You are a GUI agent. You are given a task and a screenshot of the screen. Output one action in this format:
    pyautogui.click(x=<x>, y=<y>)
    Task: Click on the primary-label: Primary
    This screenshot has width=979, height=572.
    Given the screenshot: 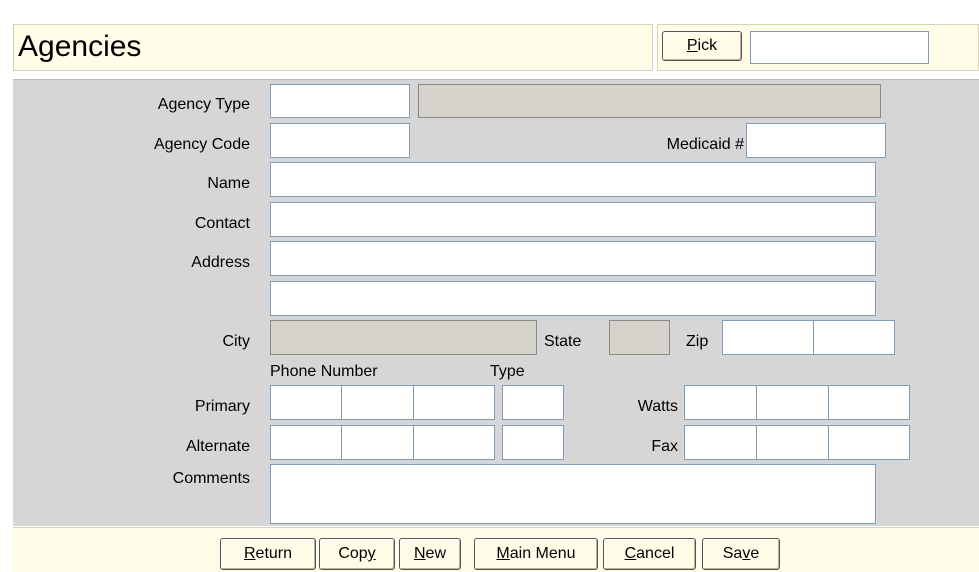 What is the action you would take?
    pyautogui.click(x=222, y=406)
    